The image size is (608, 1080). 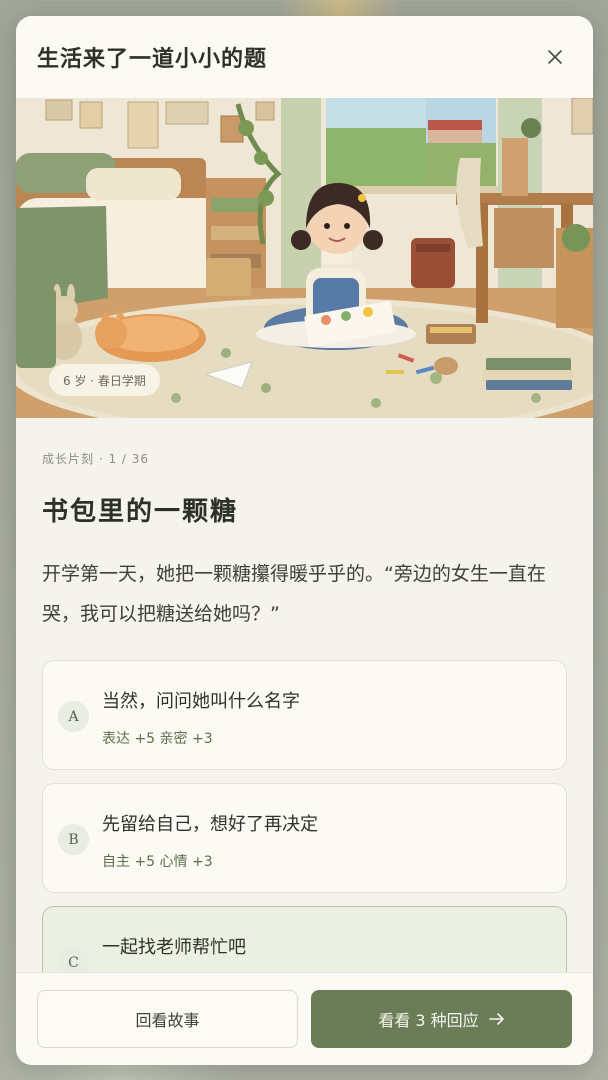 I want to click on review-story-button: 回看故事, so click(x=167, y=1019).